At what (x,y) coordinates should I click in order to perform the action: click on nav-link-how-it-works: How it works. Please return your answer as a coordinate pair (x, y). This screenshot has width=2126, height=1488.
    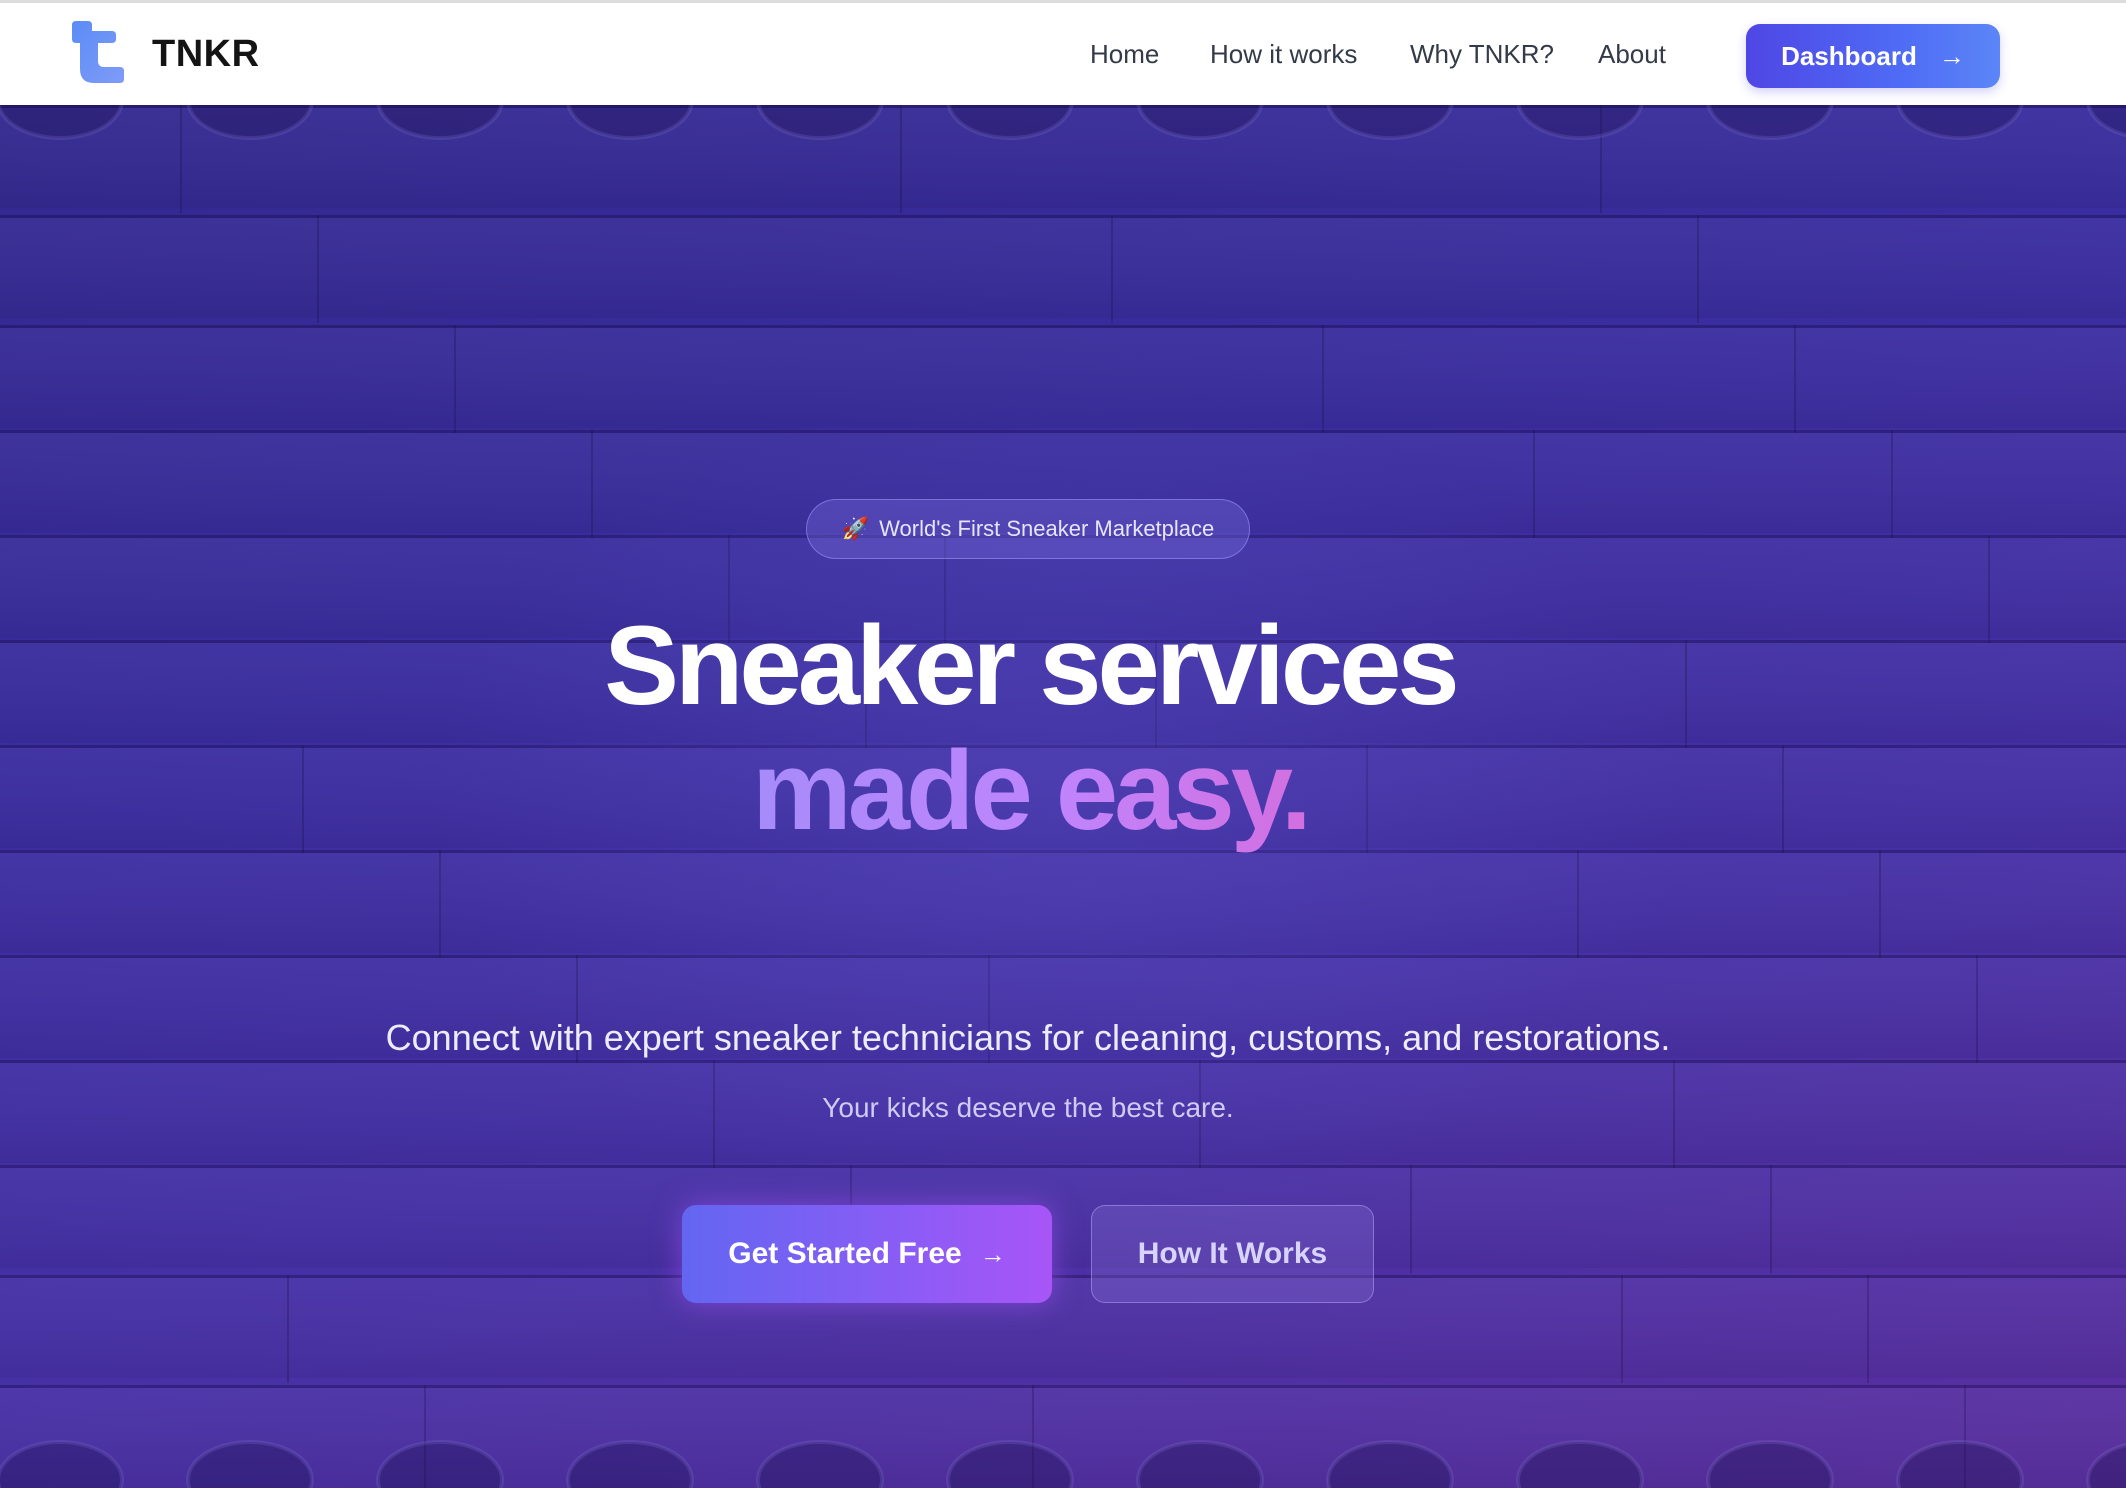
    Looking at the image, I should click on (1283, 54).